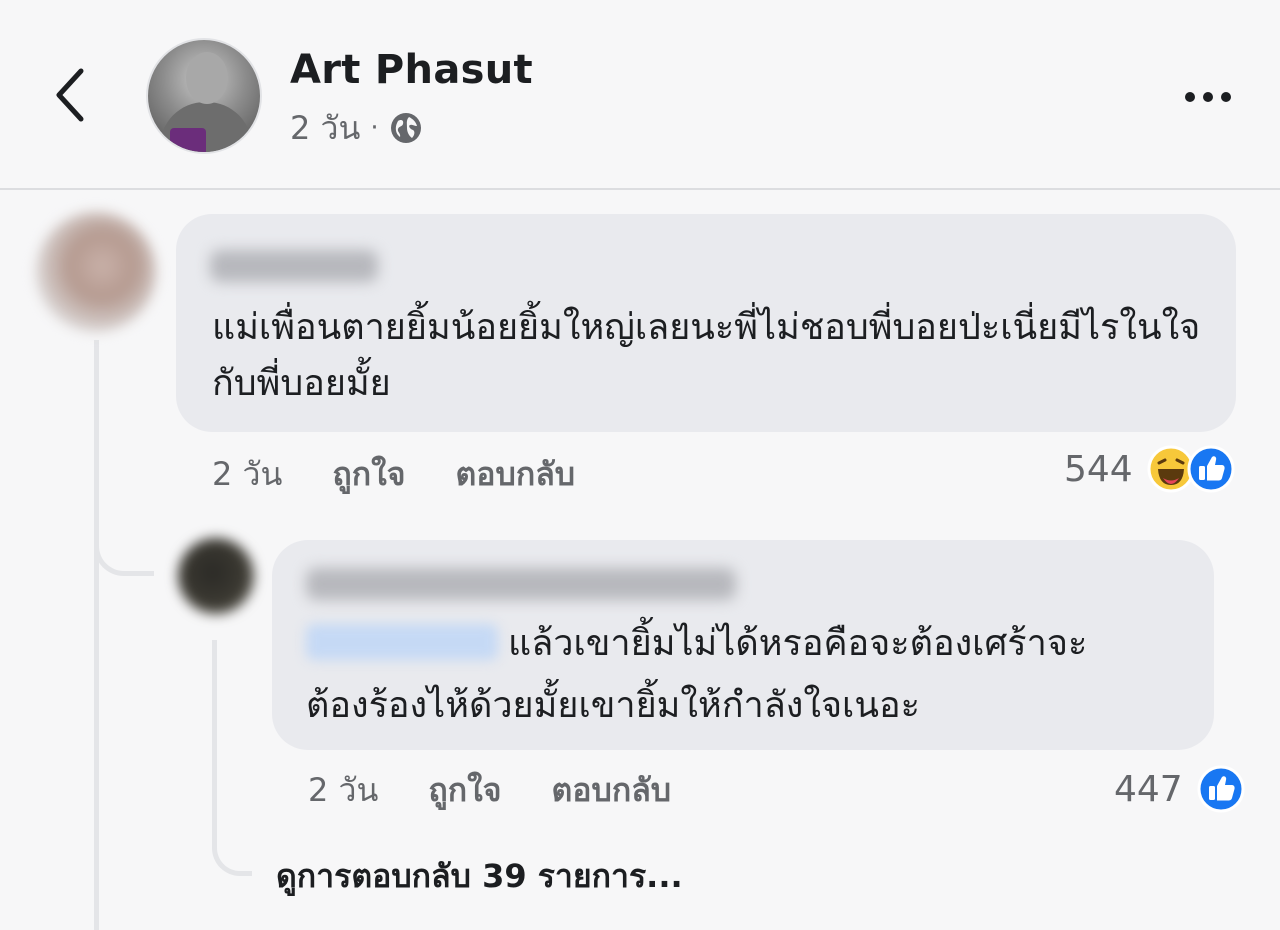  What do you see at coordinates (1149, 469) in the screenshot?
I see `reaction-summary: 544` at bounding box center [1149, 469].